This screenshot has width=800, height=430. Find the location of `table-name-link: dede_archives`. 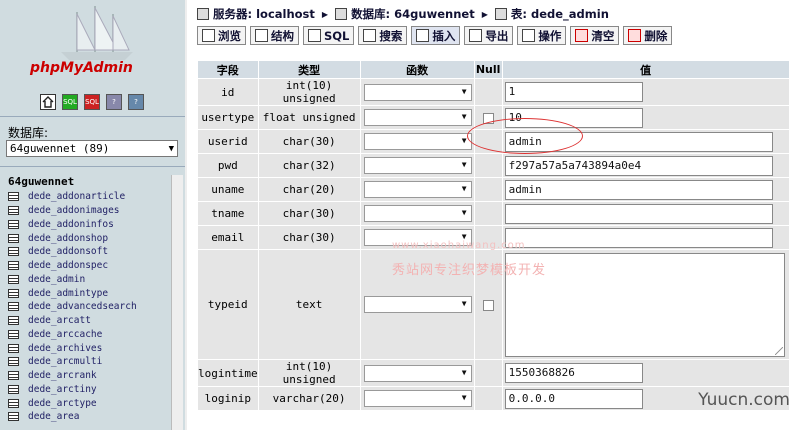

table-name-link: dede_archives is located at coordinates (65, 348).